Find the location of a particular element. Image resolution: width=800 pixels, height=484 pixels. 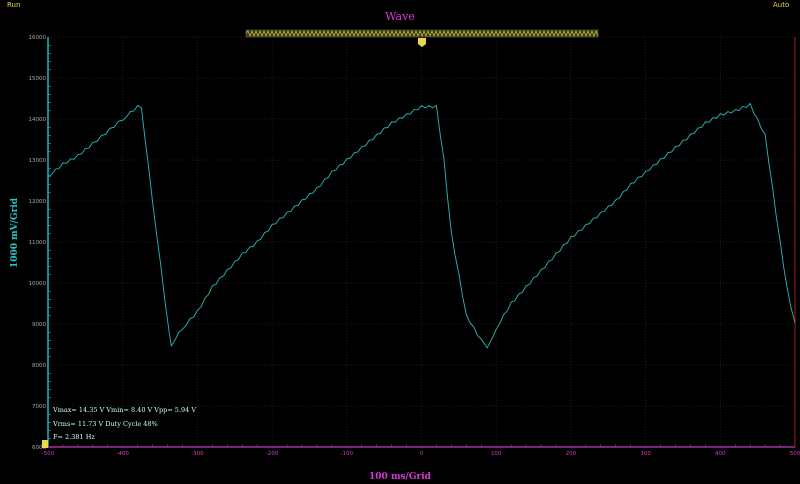

y-tick-label: 16000 is located at coordinates (38, 38).